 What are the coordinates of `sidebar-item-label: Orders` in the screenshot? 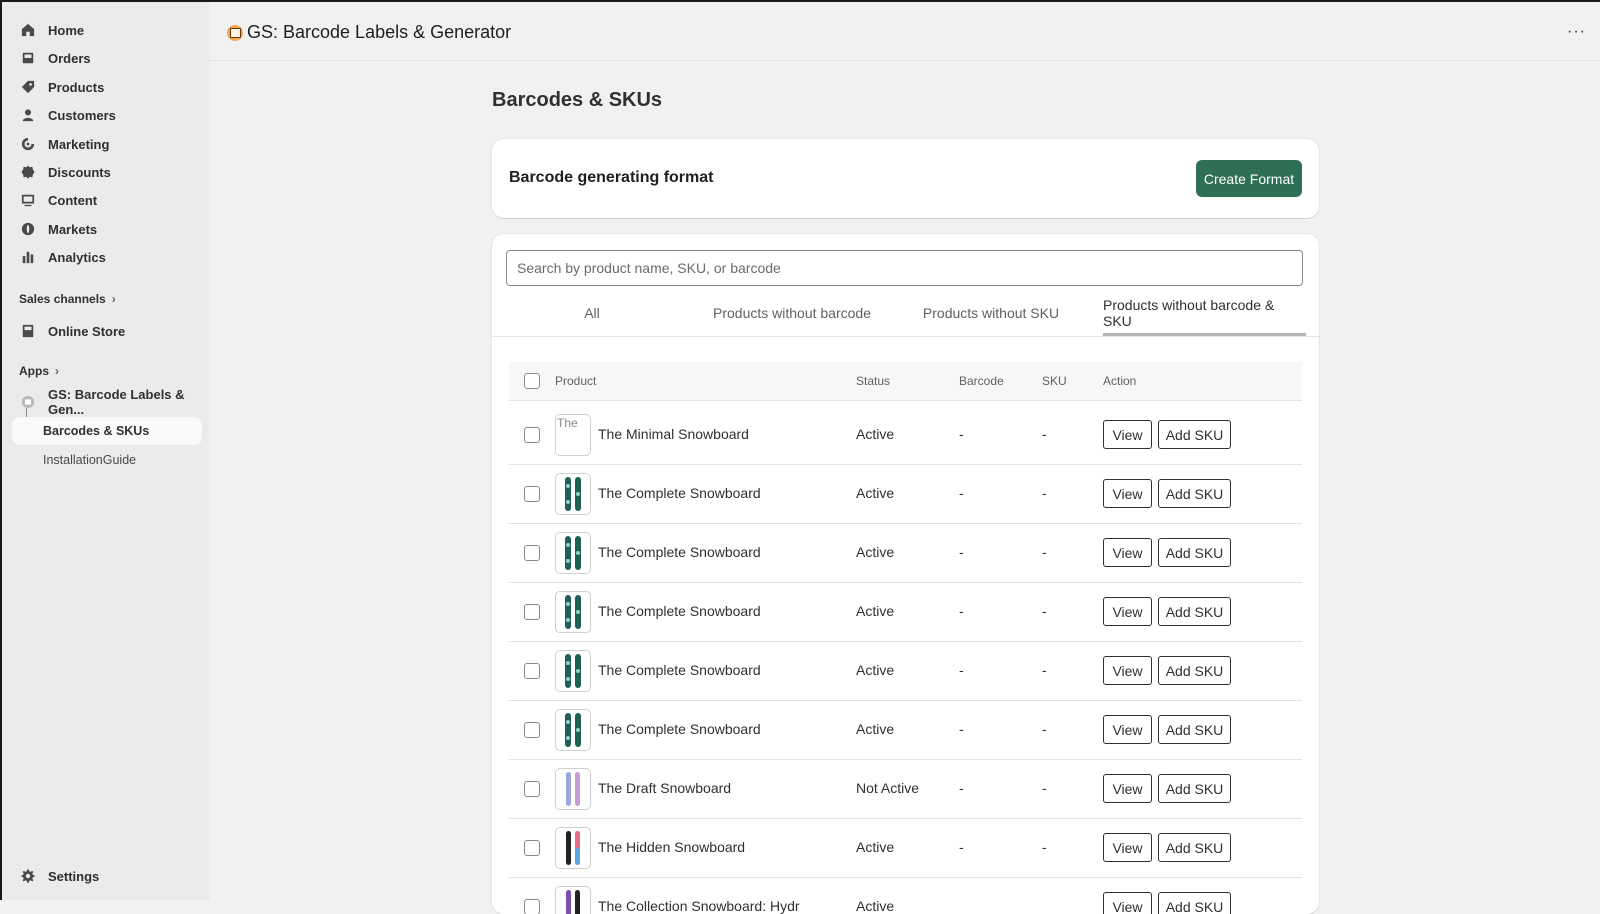 It's located at (69, 58).